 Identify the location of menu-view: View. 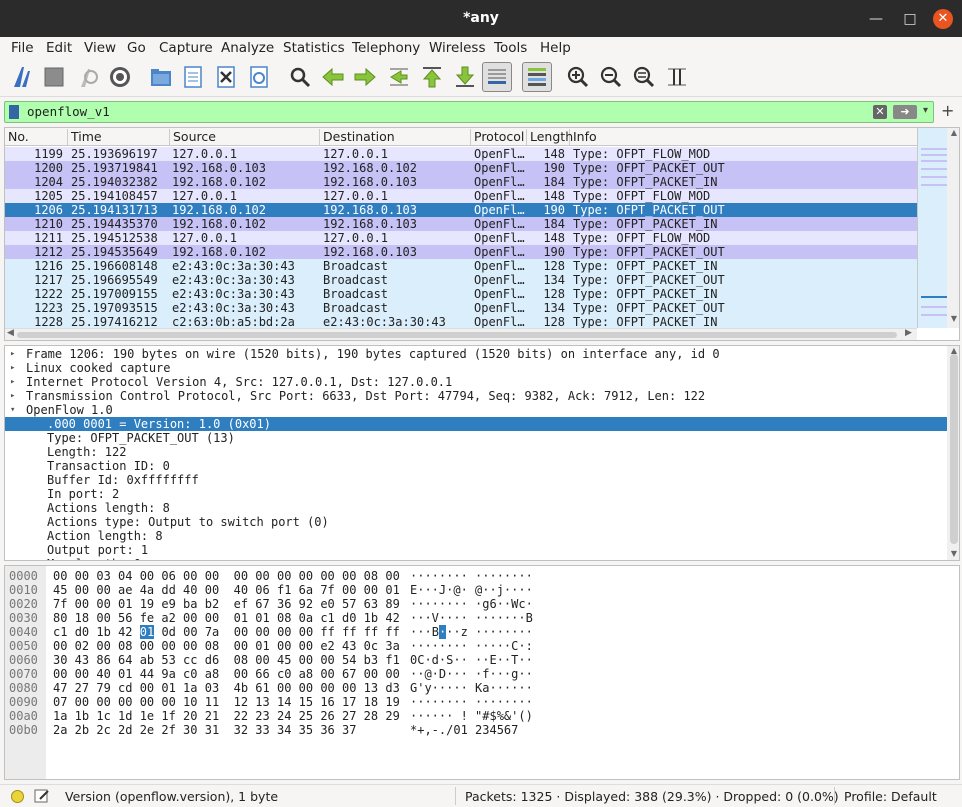
(100, 48).